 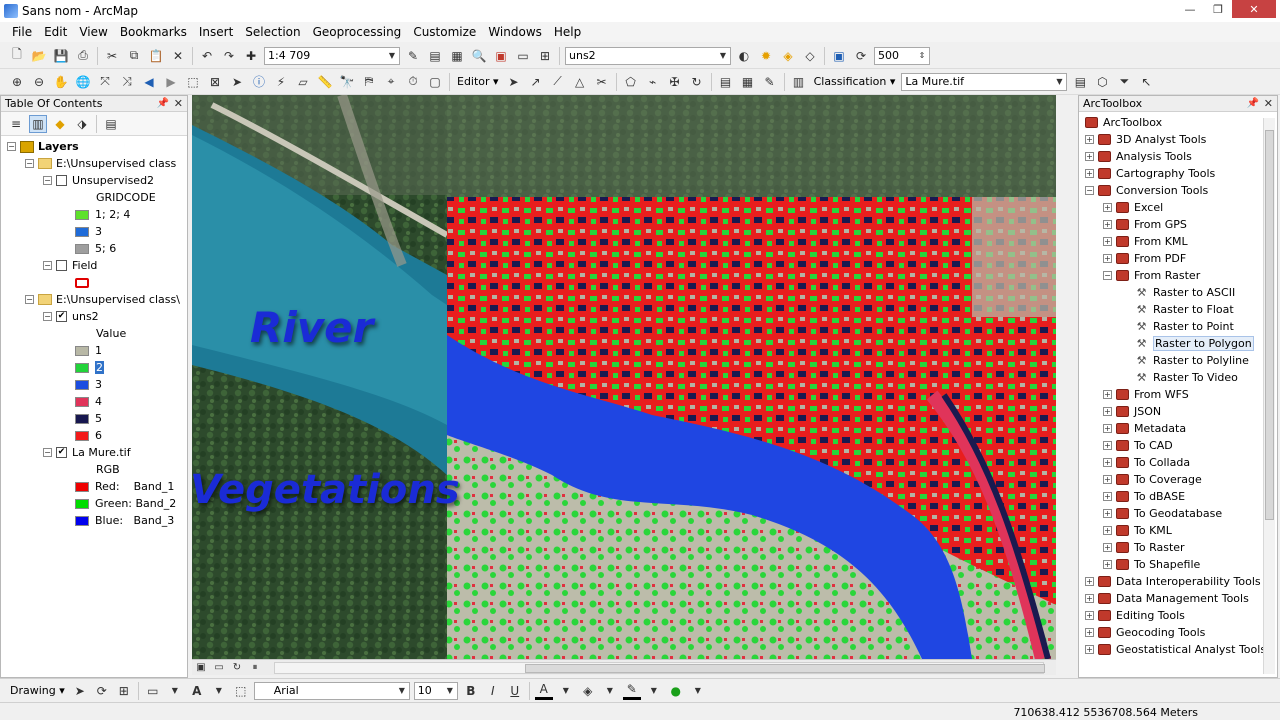 What do you see at coordinates (588, 691) in the screenshot?
I see `fill-color-icon: ◈` at bounding box center [588, 691].